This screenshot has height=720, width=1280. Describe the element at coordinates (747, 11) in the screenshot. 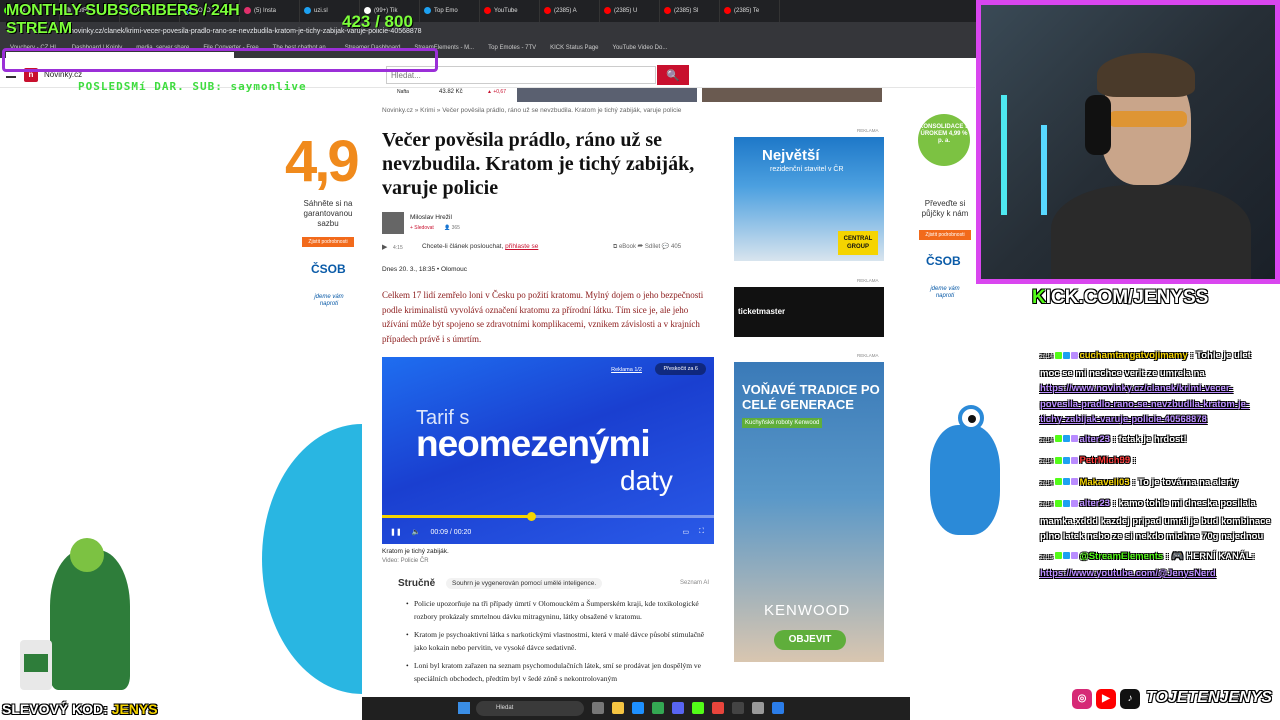

I see `tab-label: (2385) Te` at that location.